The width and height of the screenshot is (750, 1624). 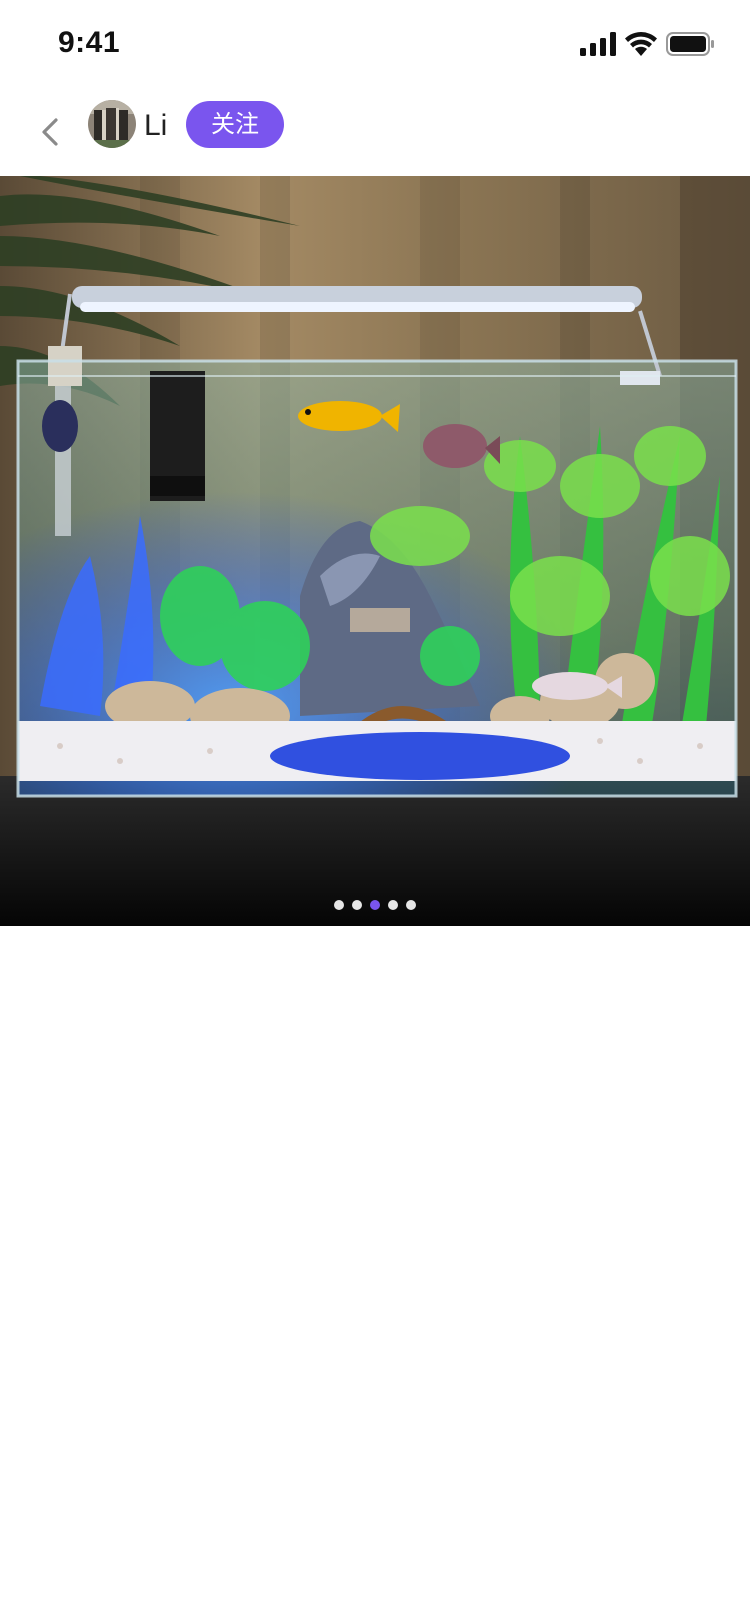 I want to click on carousel-indicator, so click(x=375, y=906).